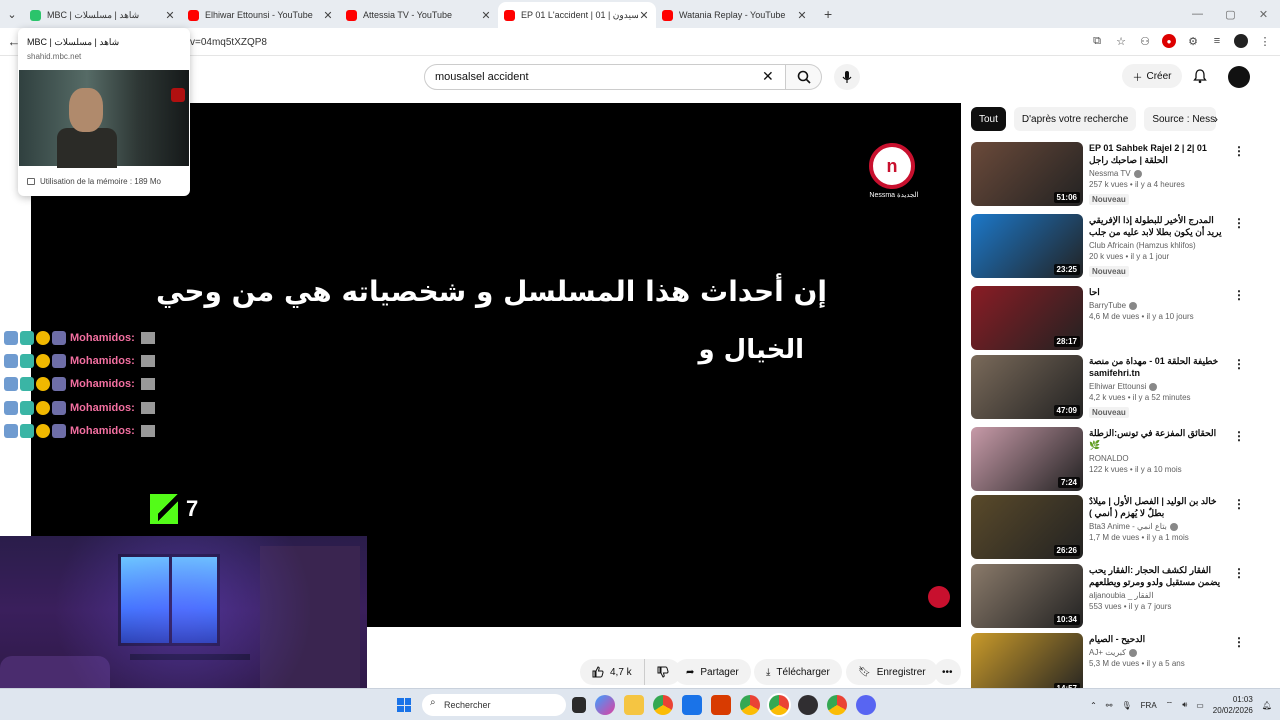 The width and height of the screenshot is (1280, 721). I want to click on maximize-button: ▢, so click(1230, 14).